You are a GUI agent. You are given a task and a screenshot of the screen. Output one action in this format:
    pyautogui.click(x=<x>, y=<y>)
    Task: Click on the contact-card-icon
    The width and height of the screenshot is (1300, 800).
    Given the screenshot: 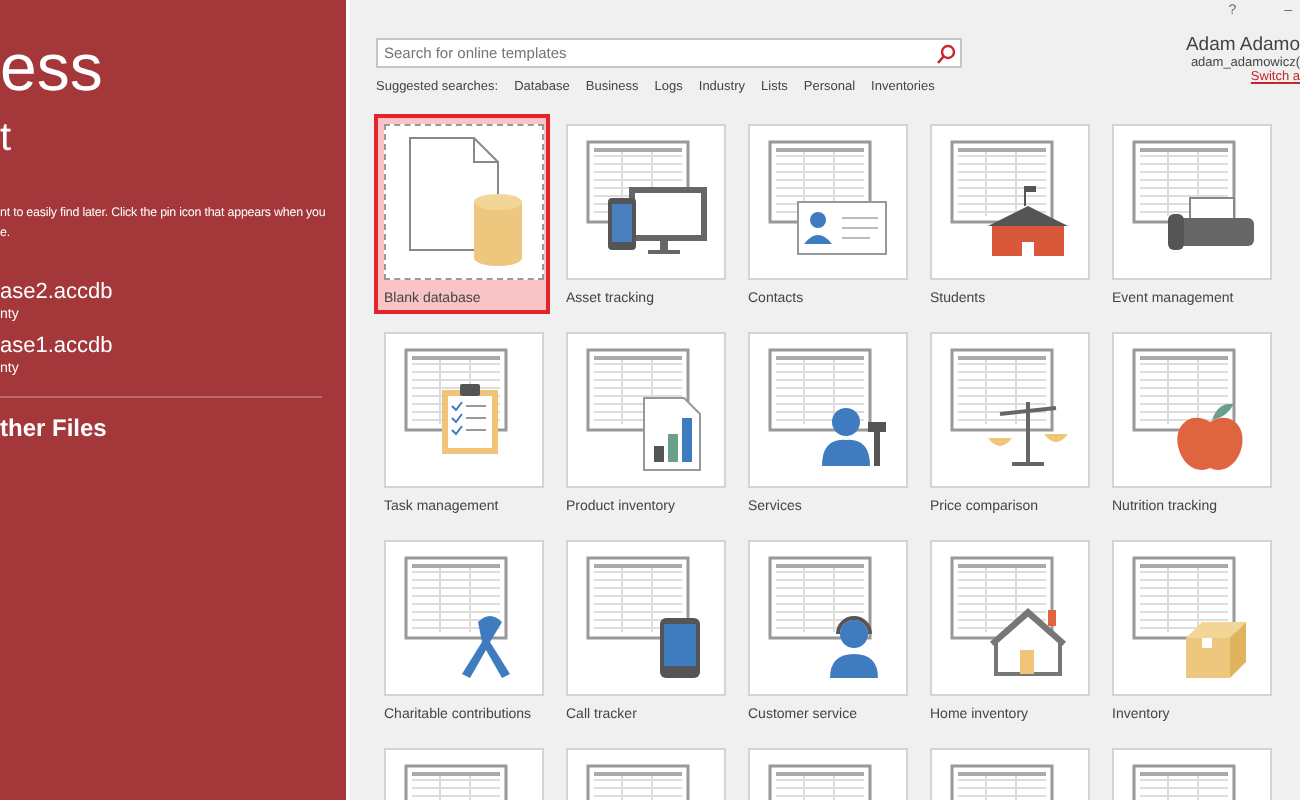 What is the action you would take?
    pyautogui.click(x=842, y=228)
    